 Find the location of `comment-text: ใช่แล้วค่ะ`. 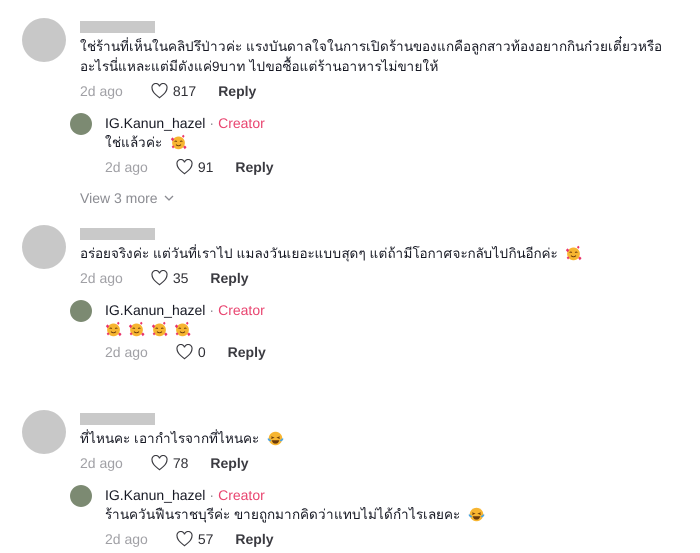

comment-text: ใช่แล้วค่ะ is located at coordinates (133, 143).